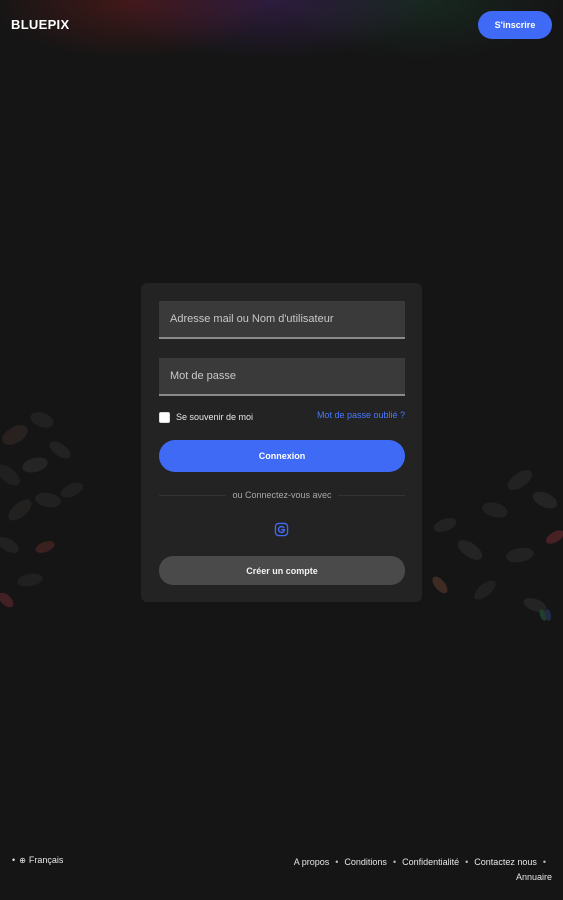 This screenshot has width=563, height=900. Describe the element at coordinates (371, 495) in the screenshot. I see `divider-line-right` at that location.